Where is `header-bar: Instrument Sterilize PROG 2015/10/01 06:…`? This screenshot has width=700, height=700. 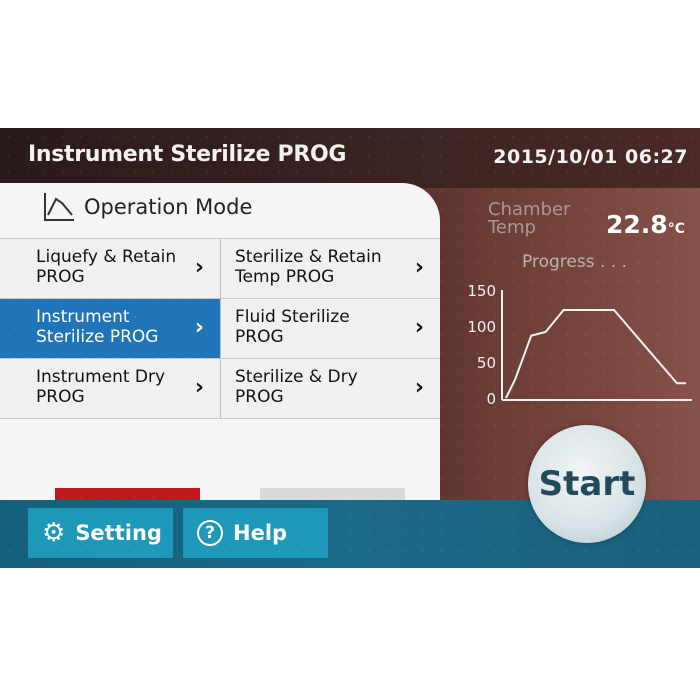
header-bar: Instrument Sterilize PROG 2015/10/01 06:… is located at coordinates (350, 158).